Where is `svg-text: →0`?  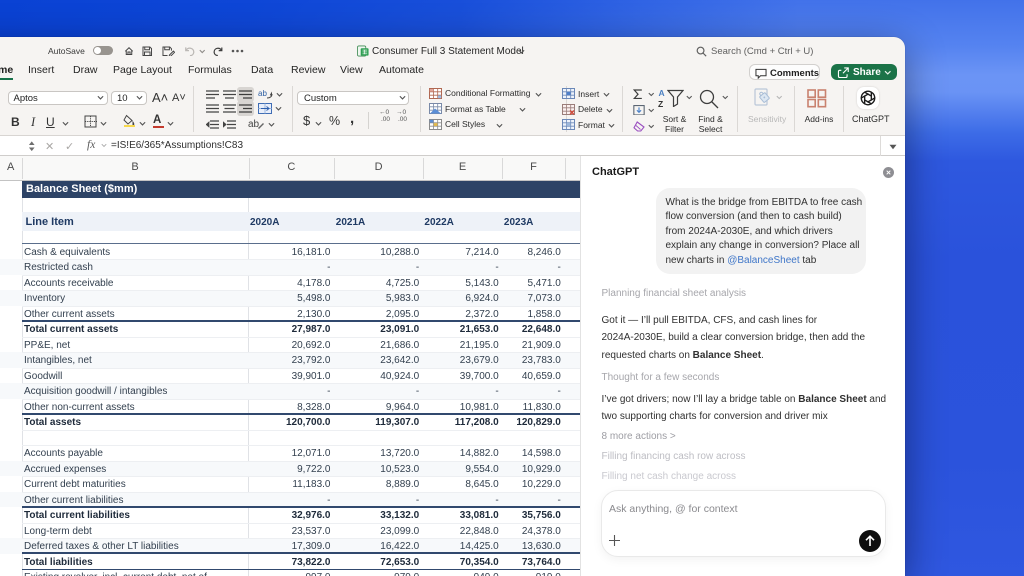
svg-text: →0 is located at coordinates (401, 112).